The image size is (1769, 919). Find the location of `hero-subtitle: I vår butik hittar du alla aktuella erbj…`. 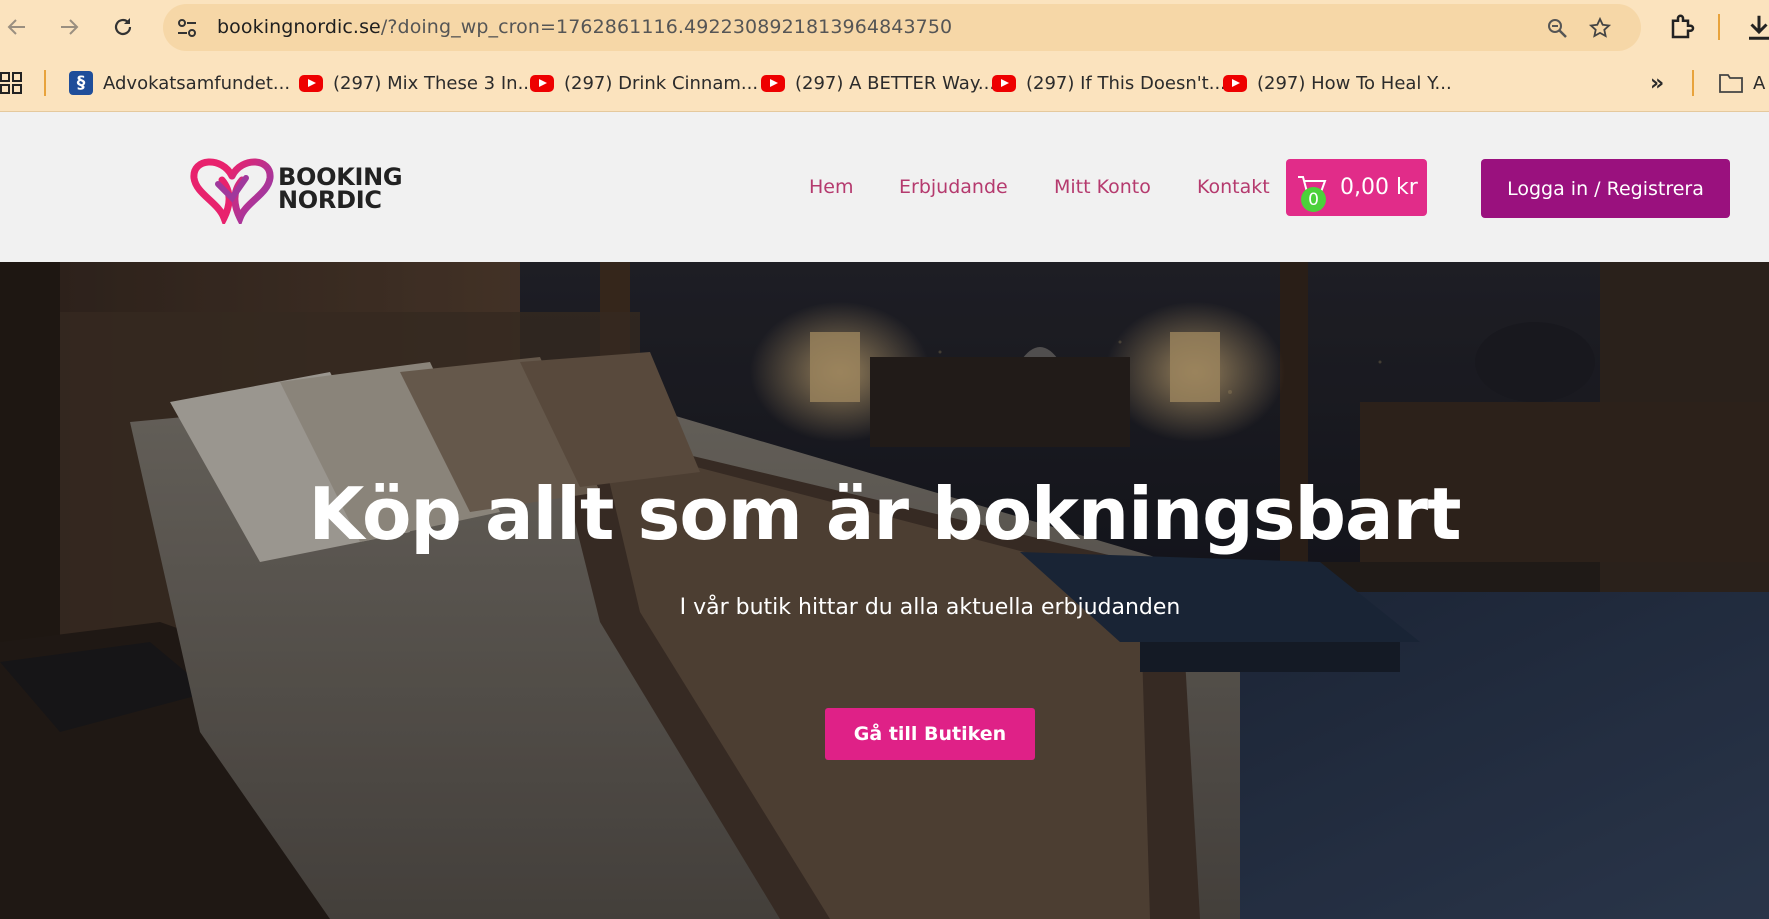

hero-subtitle: I vår butik hittar du alla aktuella erbj… is located at coordinates (930, 607).